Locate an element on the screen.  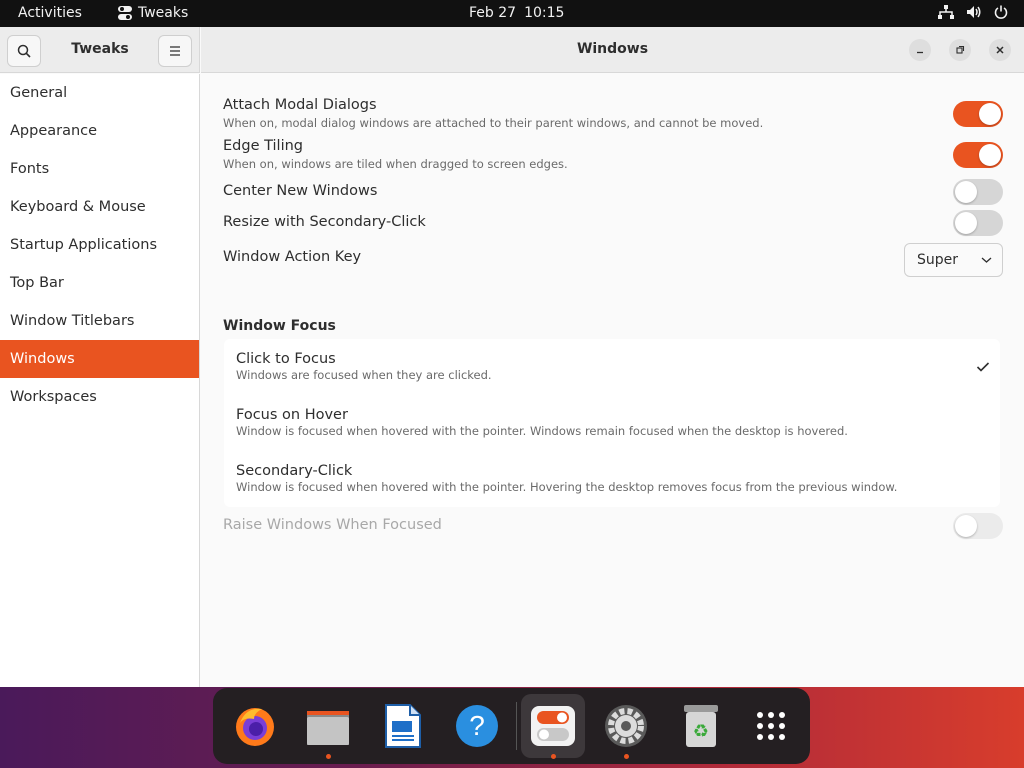
center-new-row: Center New Windows is located at coordinates (613, 192).